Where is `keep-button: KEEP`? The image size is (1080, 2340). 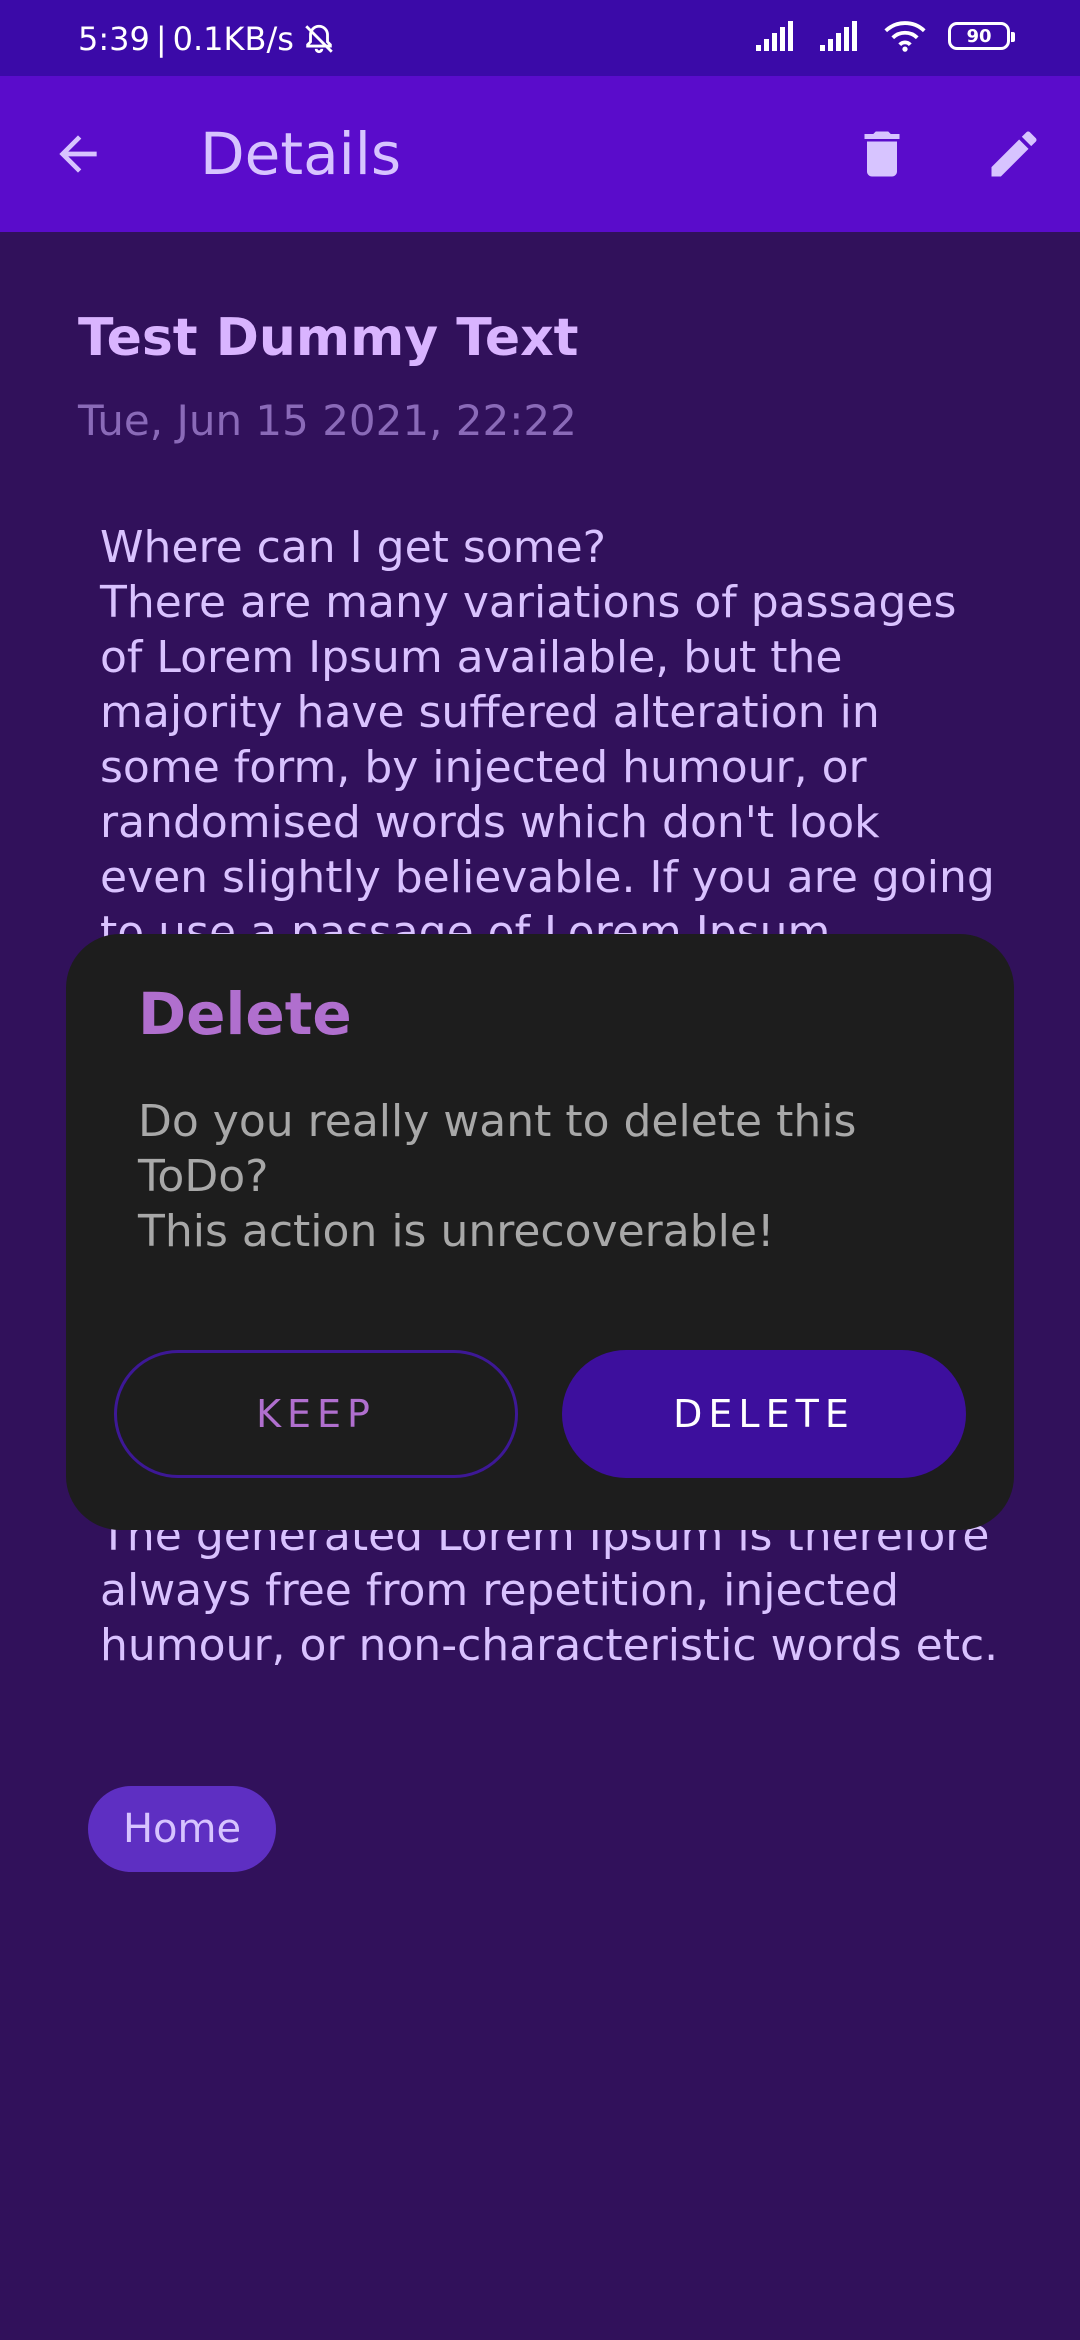 keep-button: KEEP is located at coordinates (316, 1414).